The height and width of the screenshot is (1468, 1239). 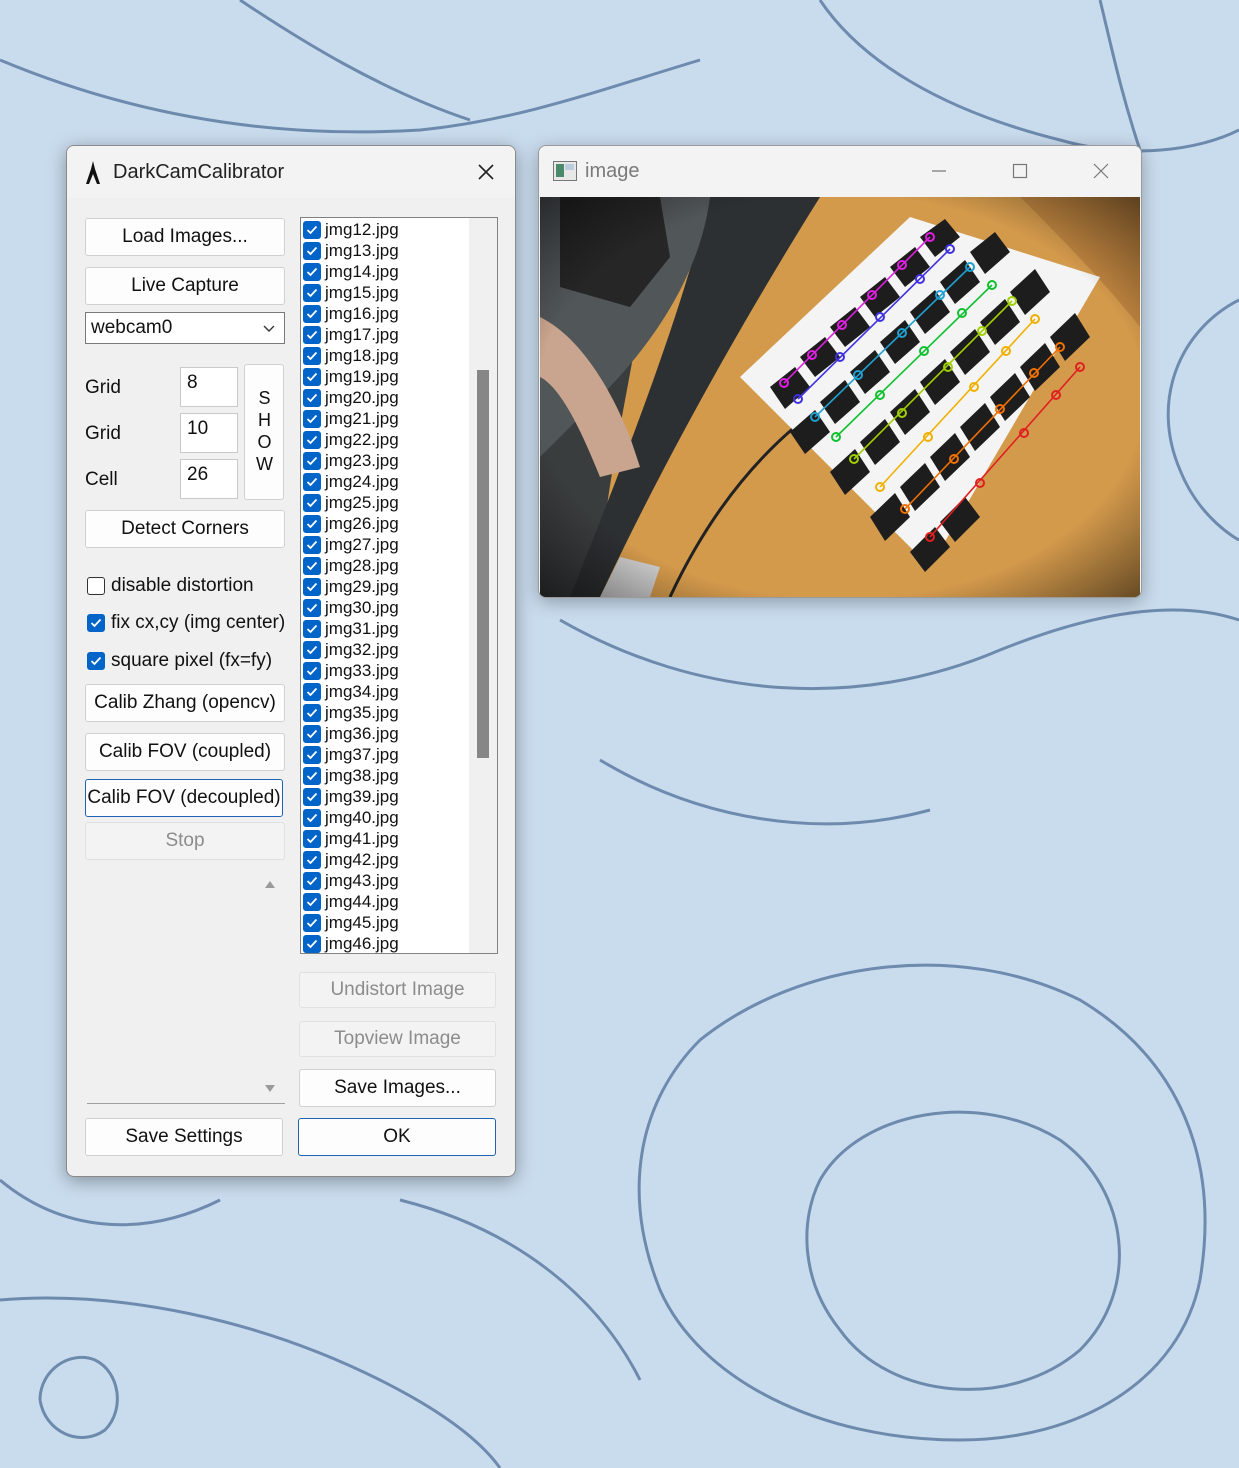 I want to click on file-list-item: jmg42.jpg, so click(x=351, y=859).